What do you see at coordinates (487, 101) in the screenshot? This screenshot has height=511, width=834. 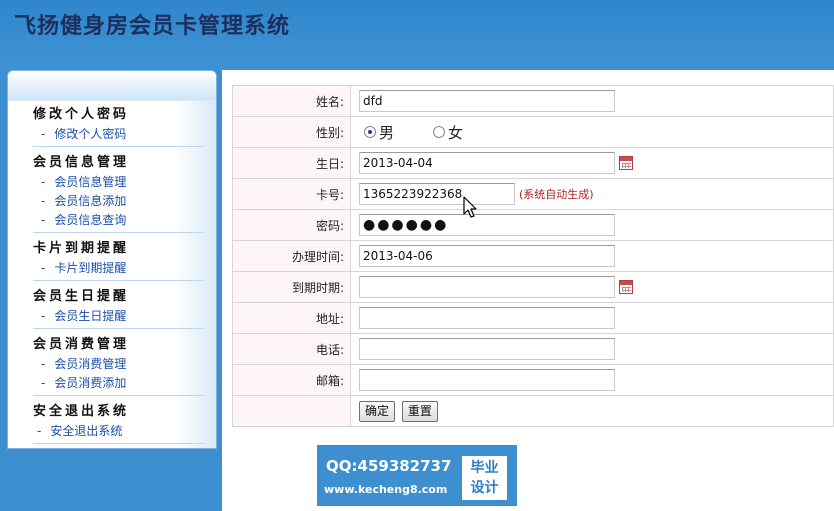 I see `name-input: dfd` at bounding box center [487, 101].